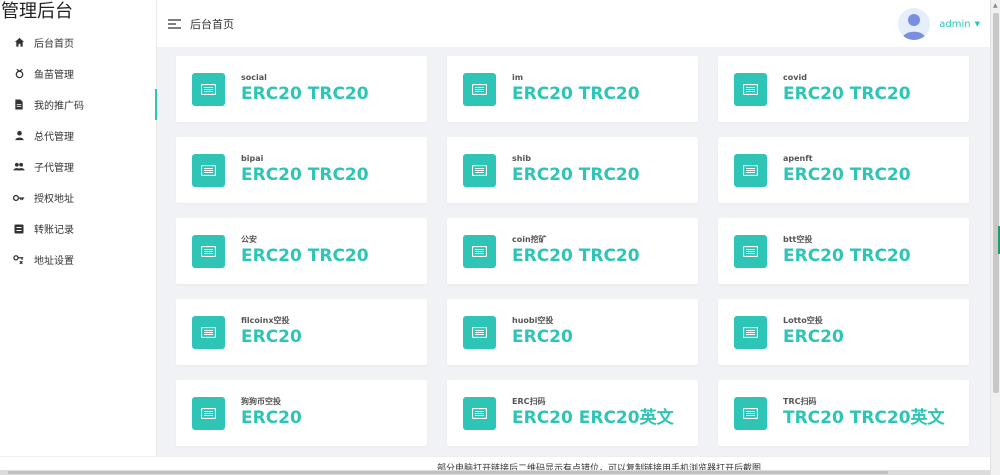 The height and width of the screenshot is (475, 1000). I want to click on fish-icon, so click(19, 74).